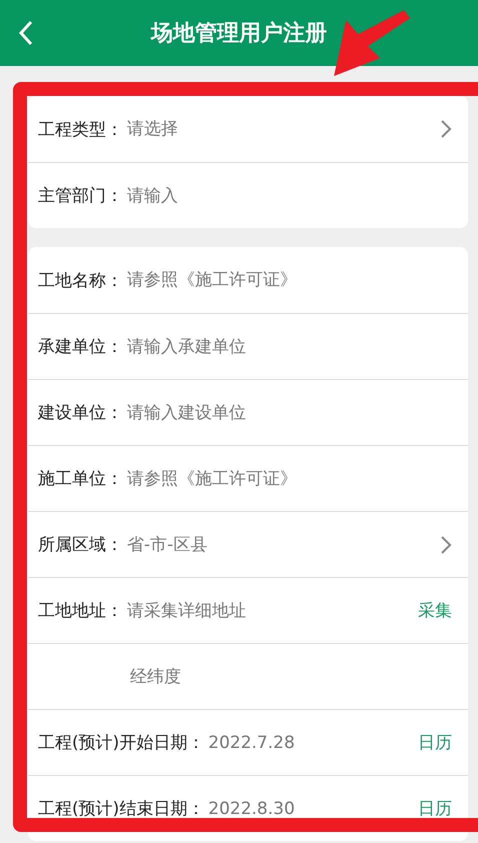 The image size is (478, 843). I want to click on input-field: 经纬度, so click(289, 676).